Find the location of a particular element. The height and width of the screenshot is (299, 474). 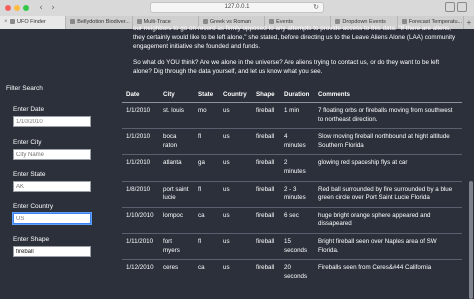

column-header-shape: Shape is located at coordinates (266, 95).